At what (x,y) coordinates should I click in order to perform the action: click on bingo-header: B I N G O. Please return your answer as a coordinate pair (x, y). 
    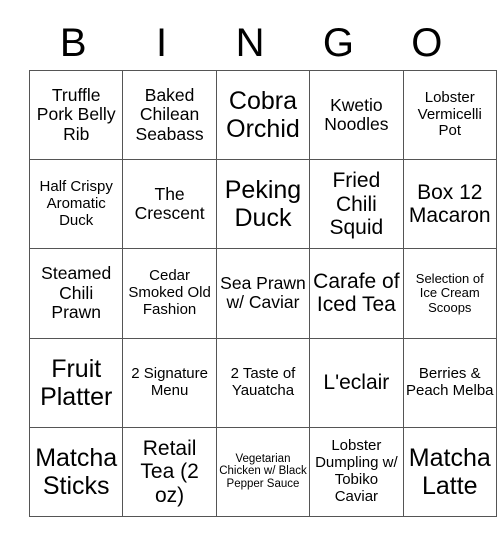
    Looking at the image, I should click on (250, 43).